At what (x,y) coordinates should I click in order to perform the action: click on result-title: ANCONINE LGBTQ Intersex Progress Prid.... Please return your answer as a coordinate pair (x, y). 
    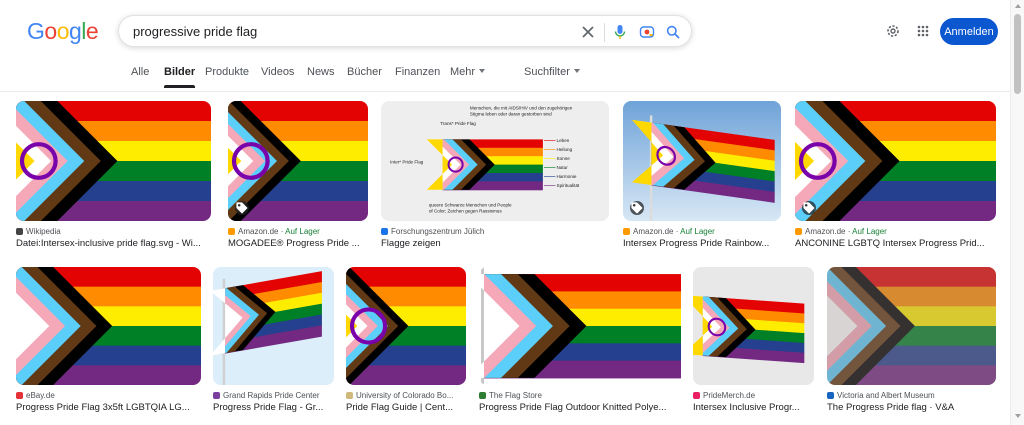
    Looking at the image, I should click on (895, 243).